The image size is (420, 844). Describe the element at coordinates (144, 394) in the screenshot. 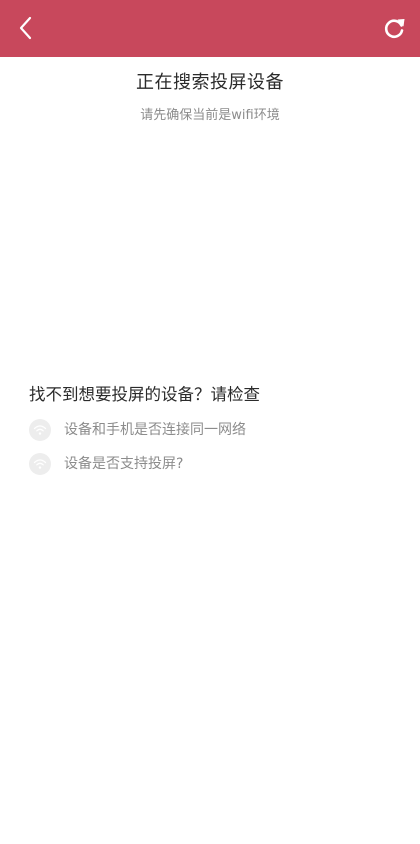

I see `help-heading: 找不到想要投屏的设备？请检查` at that location.